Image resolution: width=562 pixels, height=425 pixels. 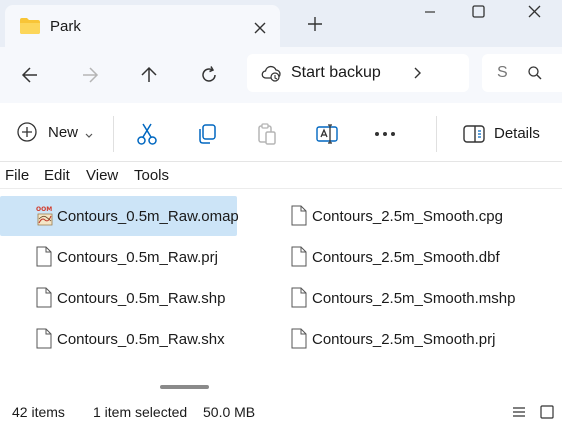 I want to click on rename-icon, so click(x=327, y=134).